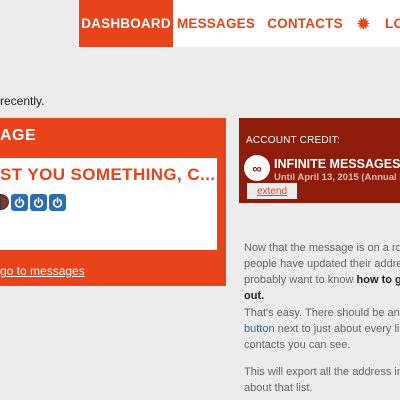  I want to click on nav-logout: LO, so click(388, 23).